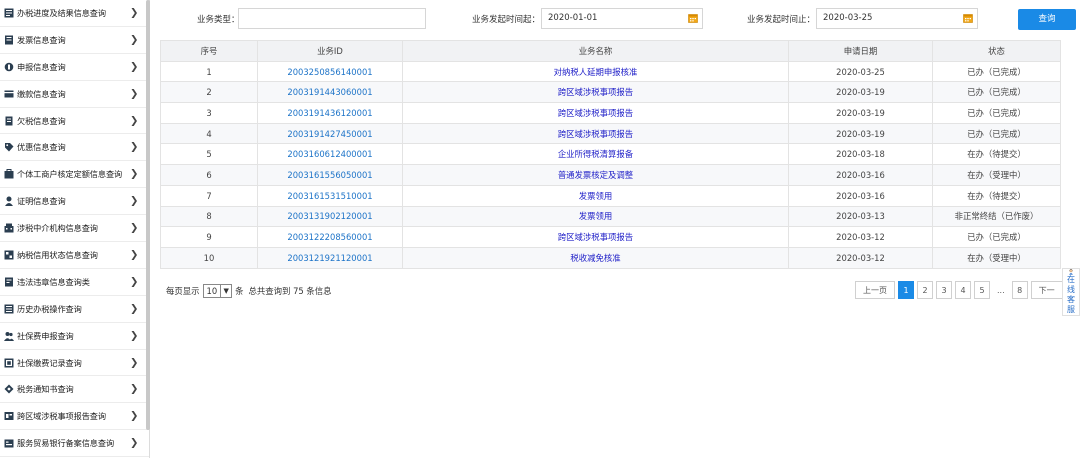 The height and width of the screenshot is (458, 1080). What do you see at coordinates (330, 92) in the screenshot?
I see `business-id-link: 2003191443060001` at bounding box center [330, 92].